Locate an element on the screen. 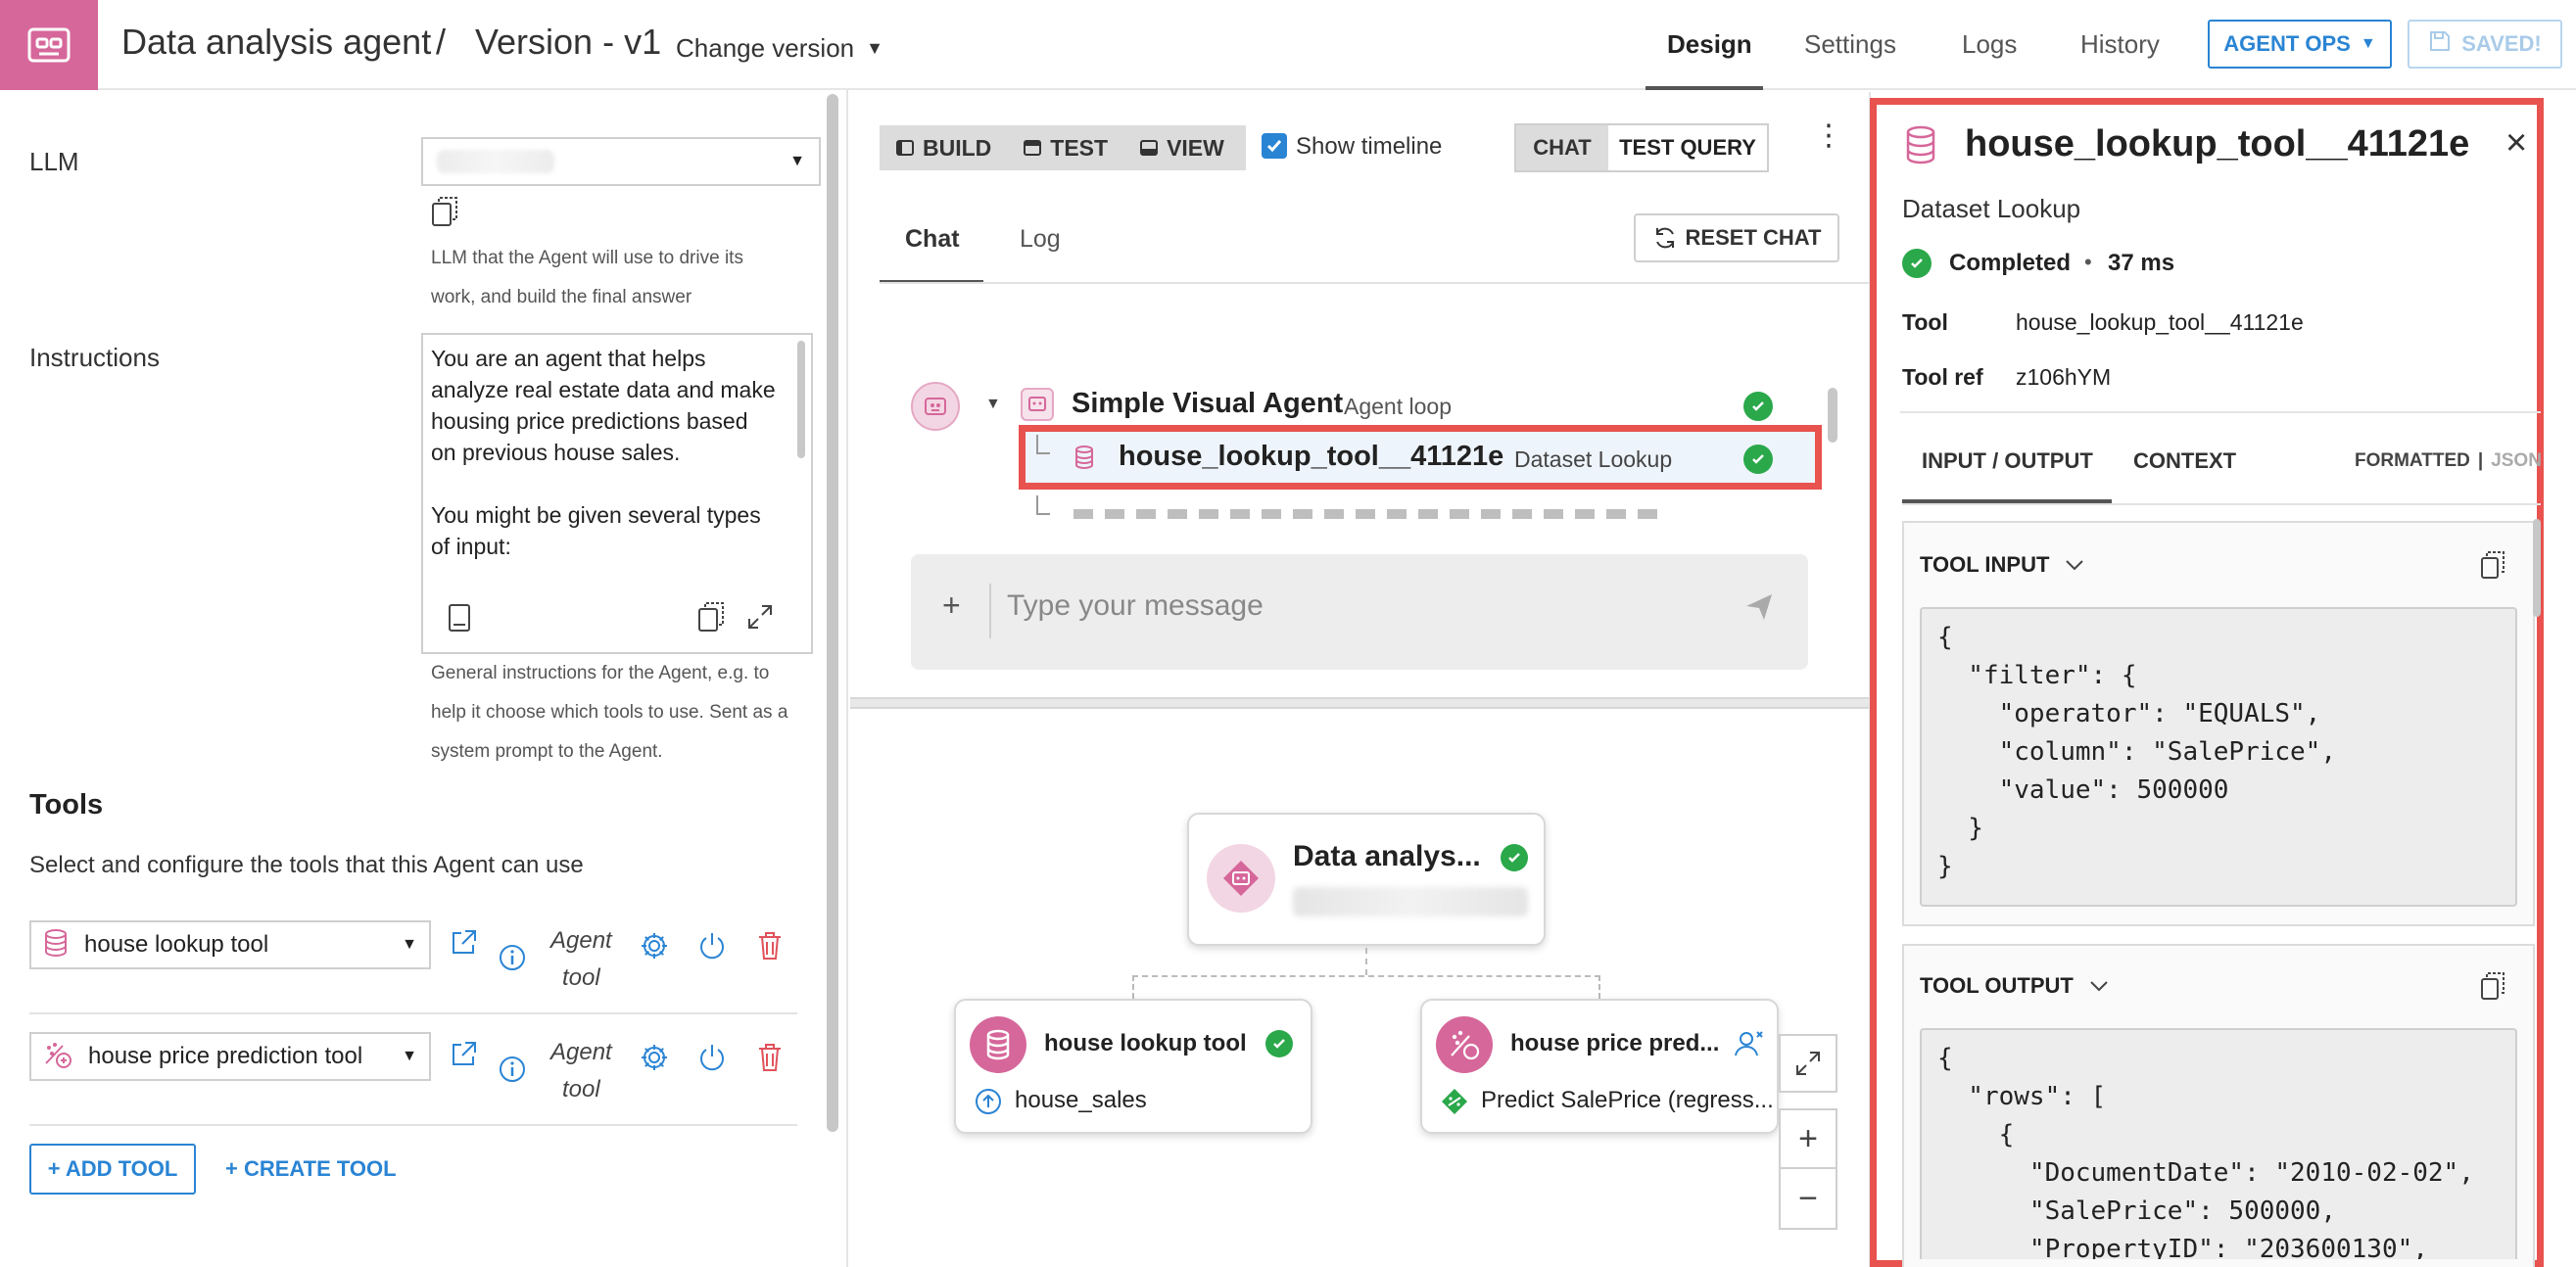 The width and height of the screenshot is (2576, 1267). tab-input-output: INPUT / OUTPUT is located at coordinates (2008, 461).